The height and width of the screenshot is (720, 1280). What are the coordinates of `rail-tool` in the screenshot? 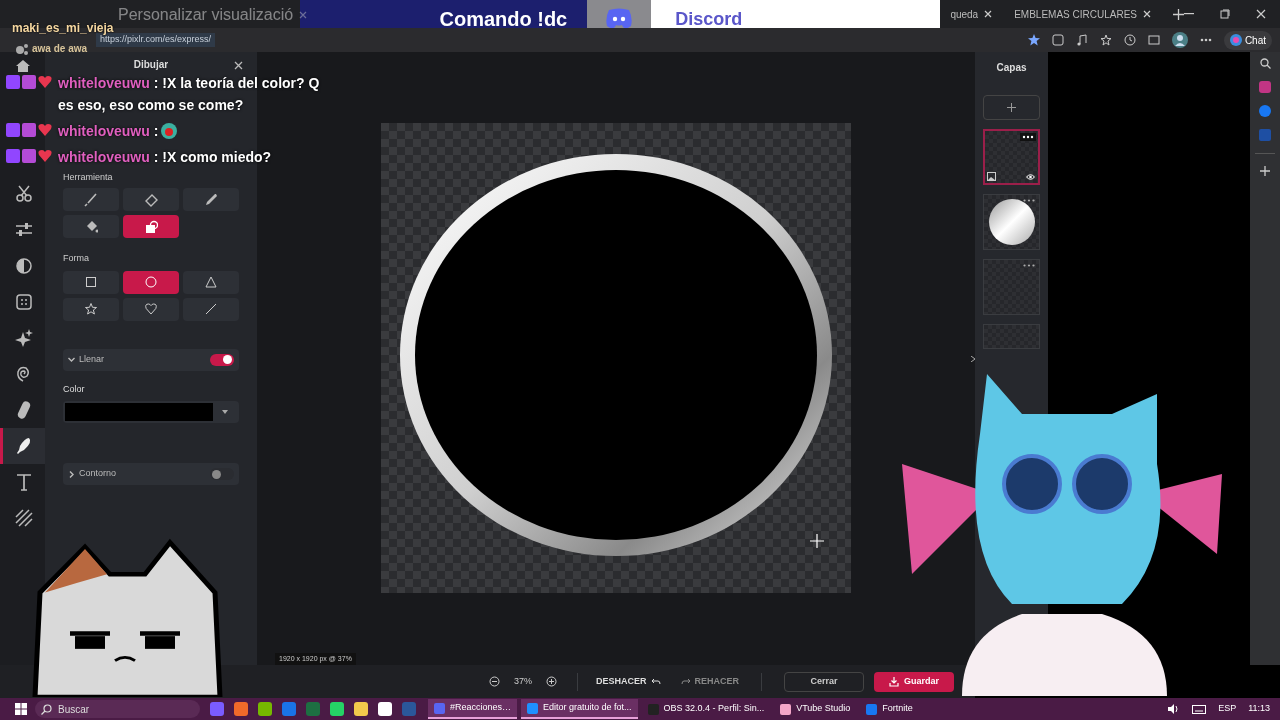 It's located at (22, 446).